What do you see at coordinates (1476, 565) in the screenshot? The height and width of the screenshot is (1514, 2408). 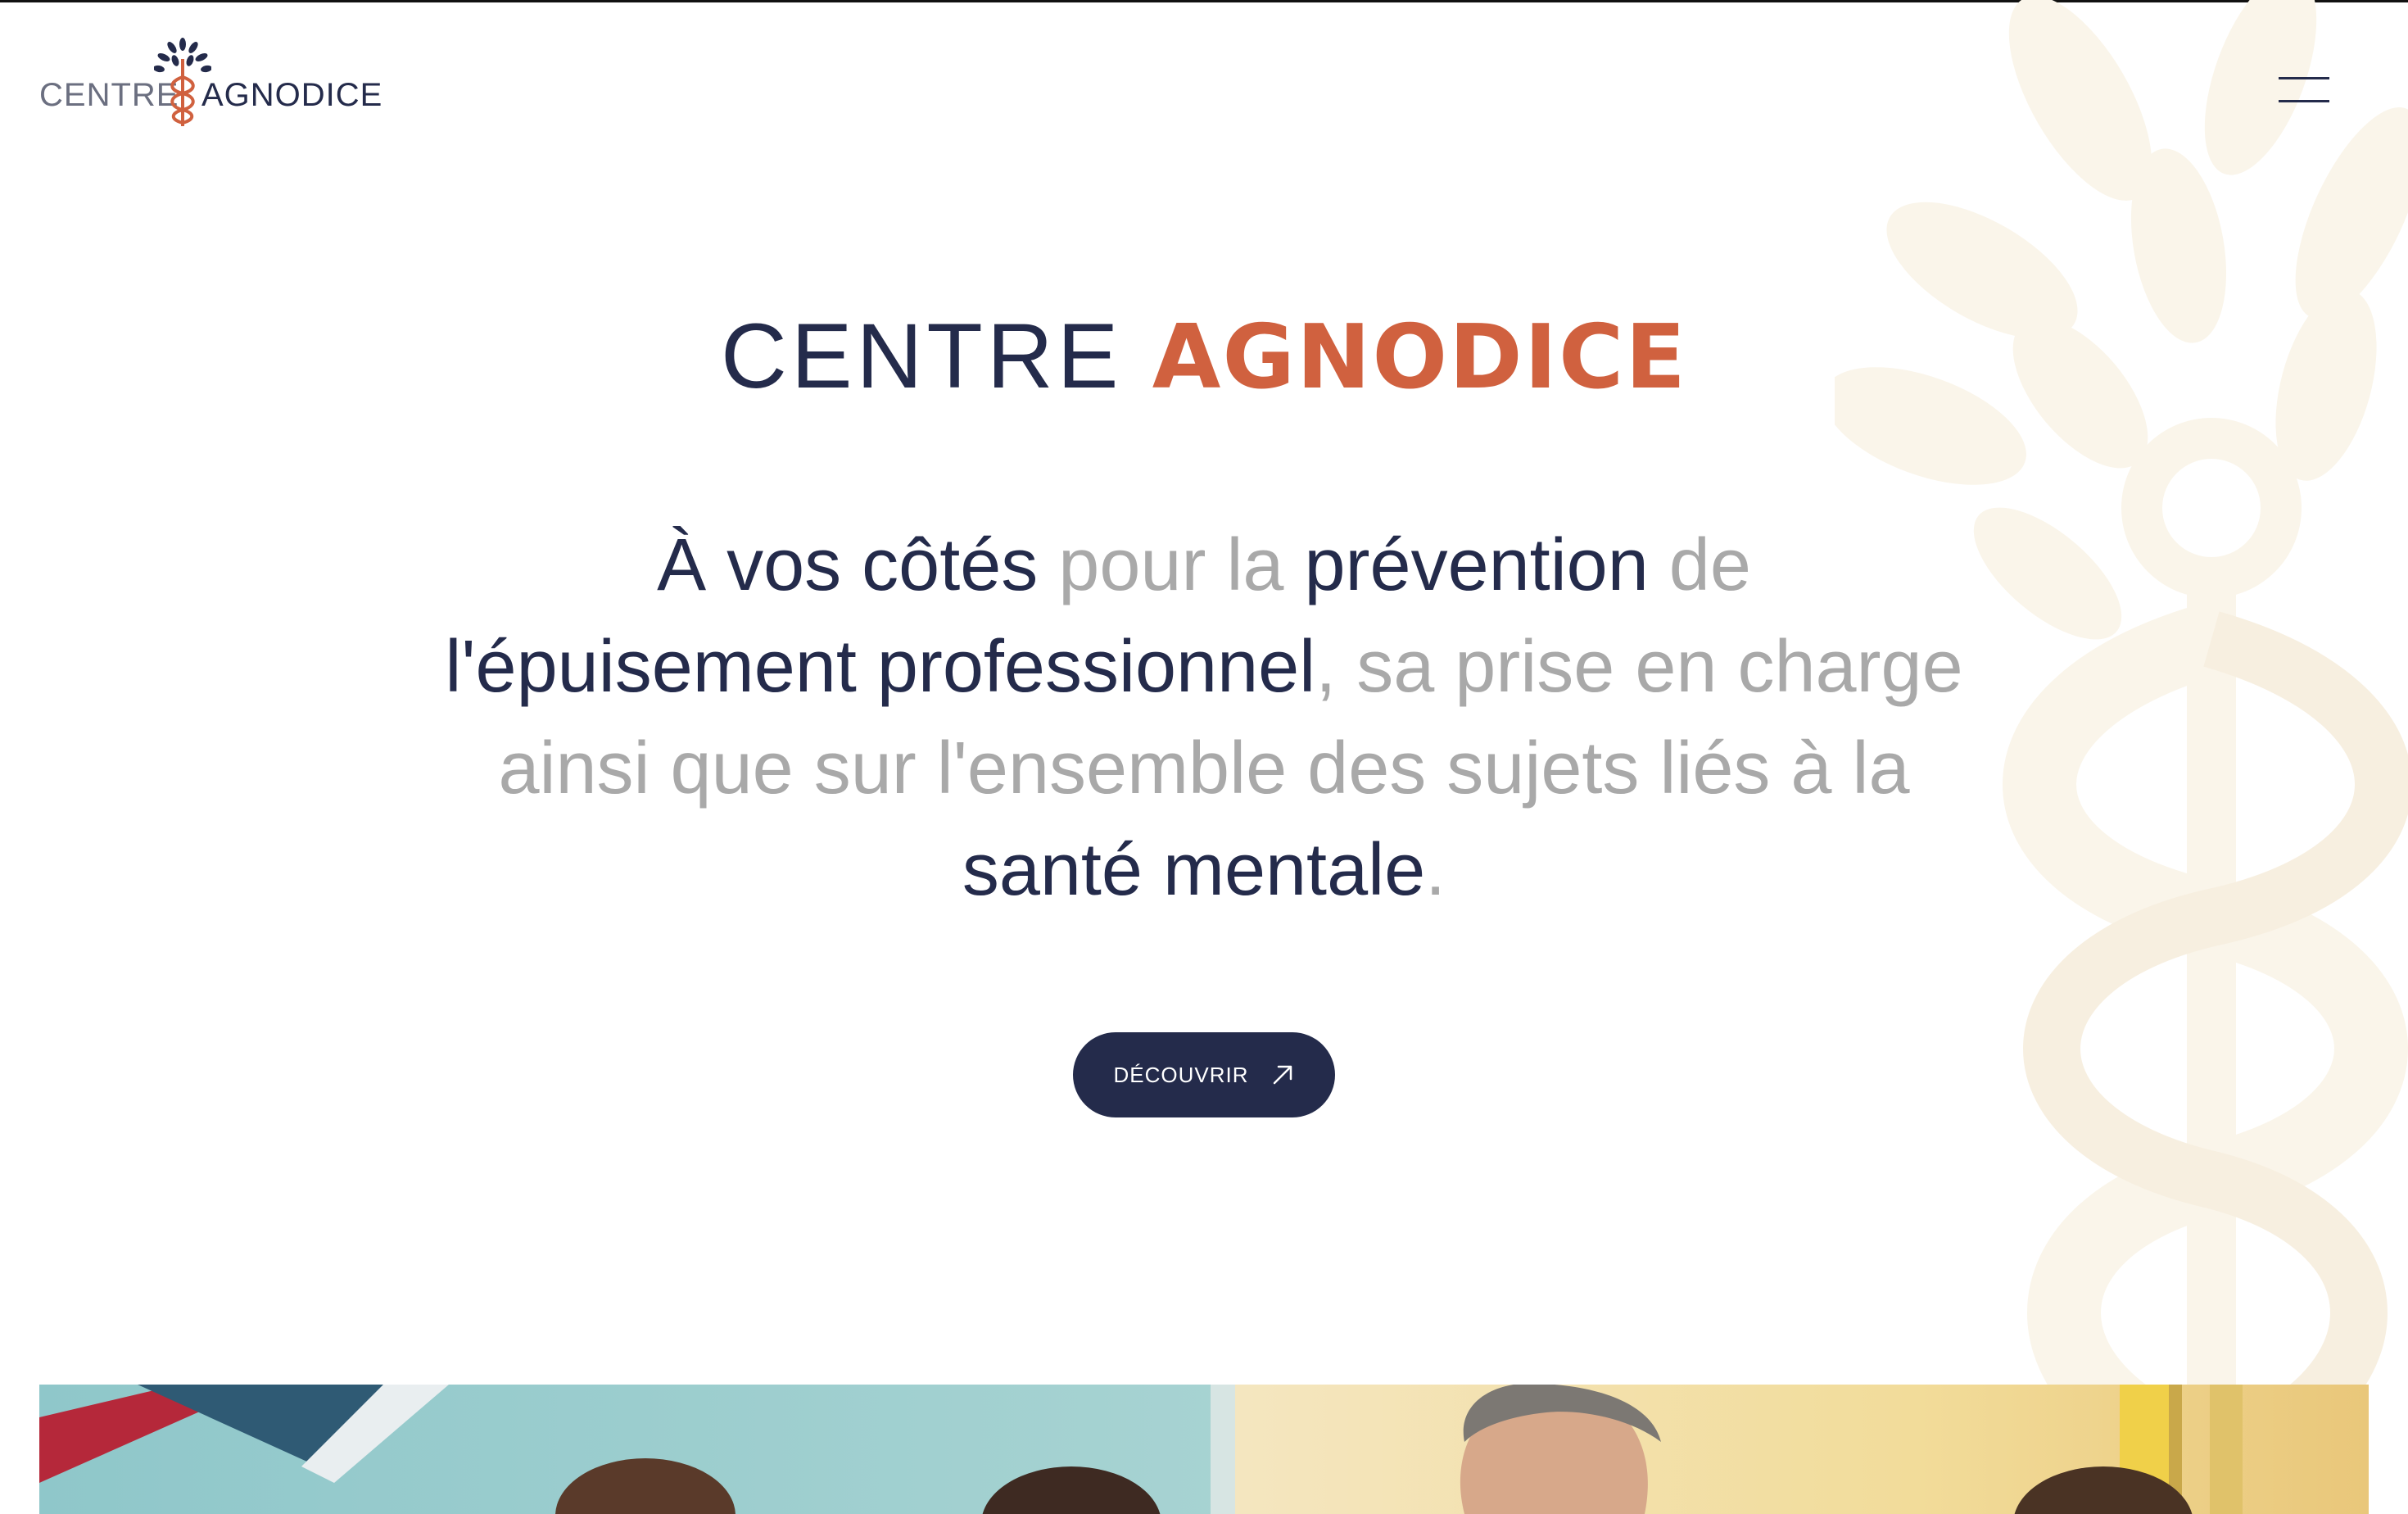 I see `tagline-emphasis: prévention` at bounding box center [1476, 565].